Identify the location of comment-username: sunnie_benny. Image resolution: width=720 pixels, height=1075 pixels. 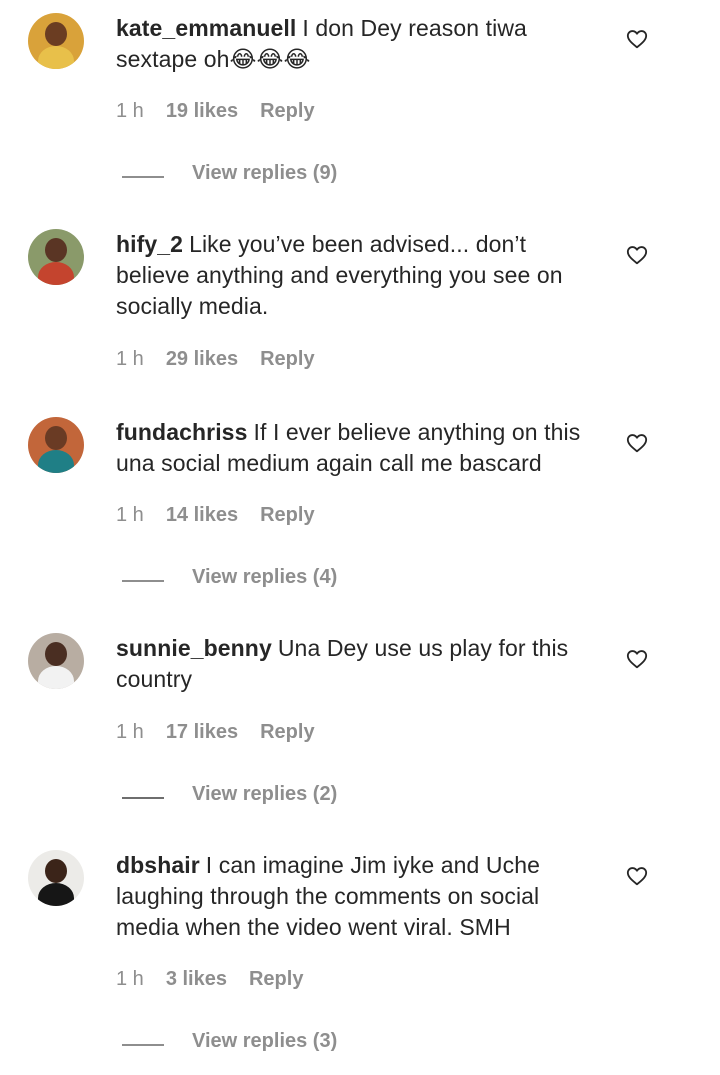
(194, 648).